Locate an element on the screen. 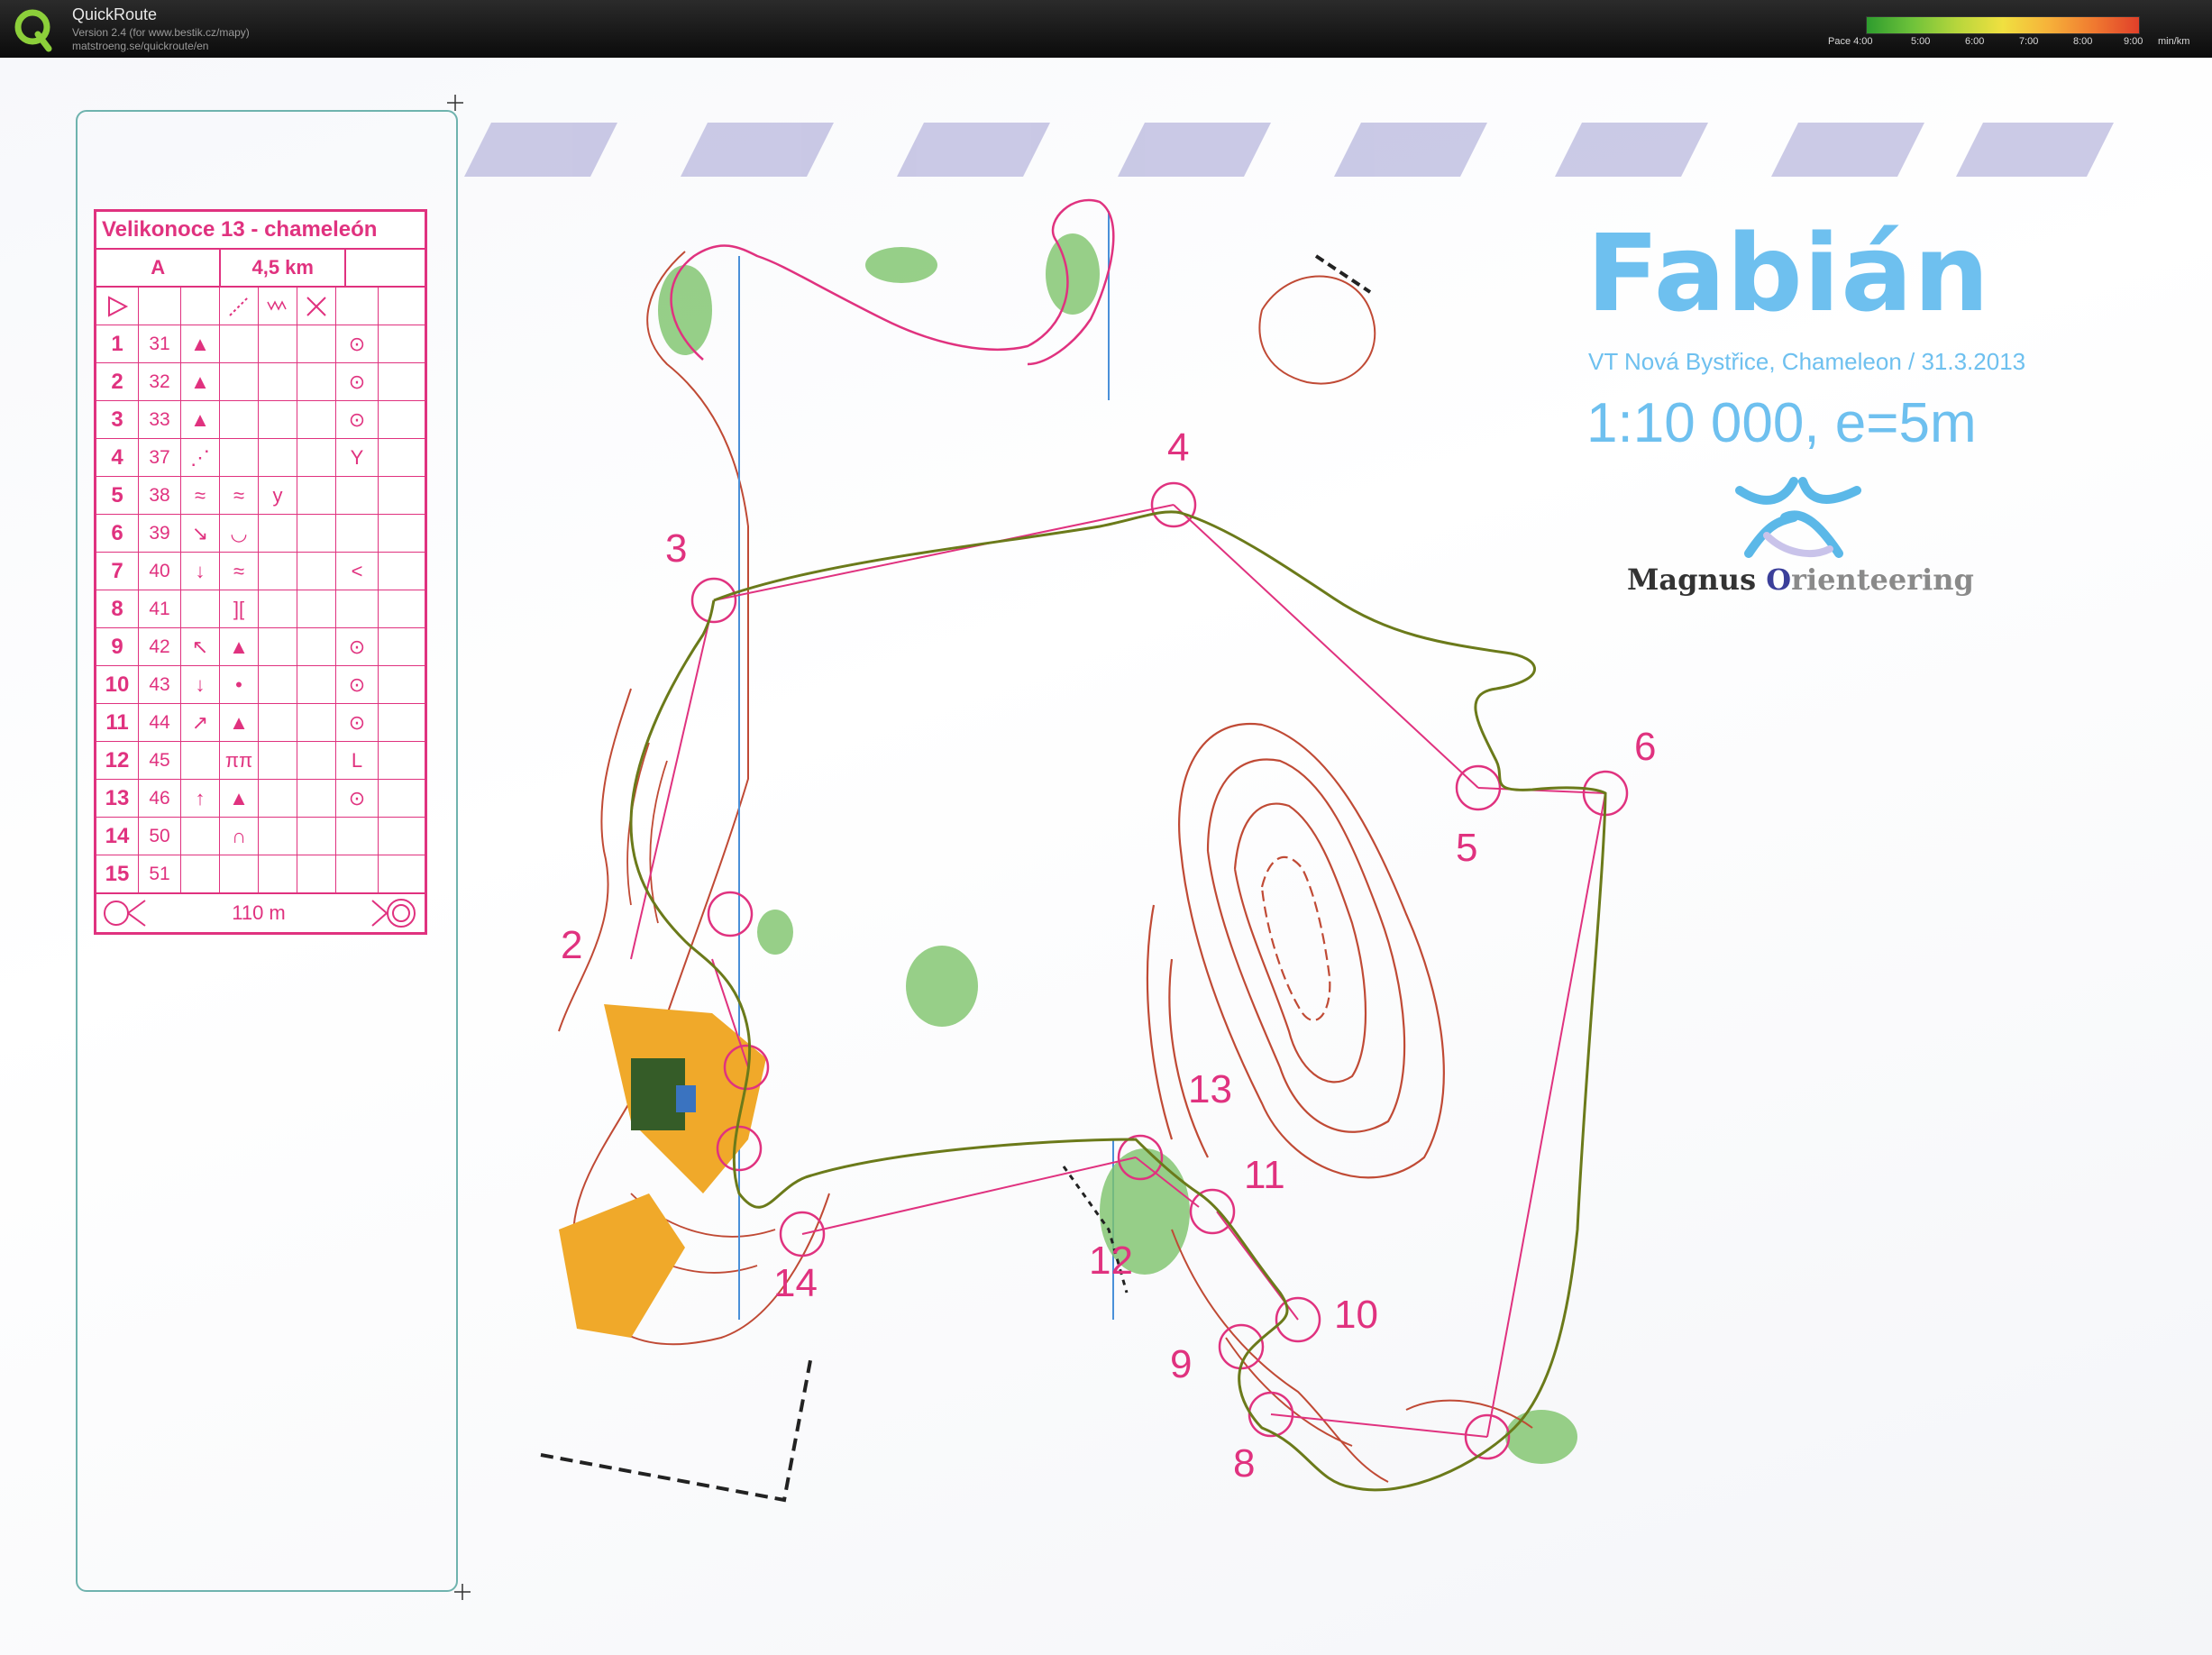 The image size is (2212, 1655). control-label: 6 is located at coordinates (1645, 747).